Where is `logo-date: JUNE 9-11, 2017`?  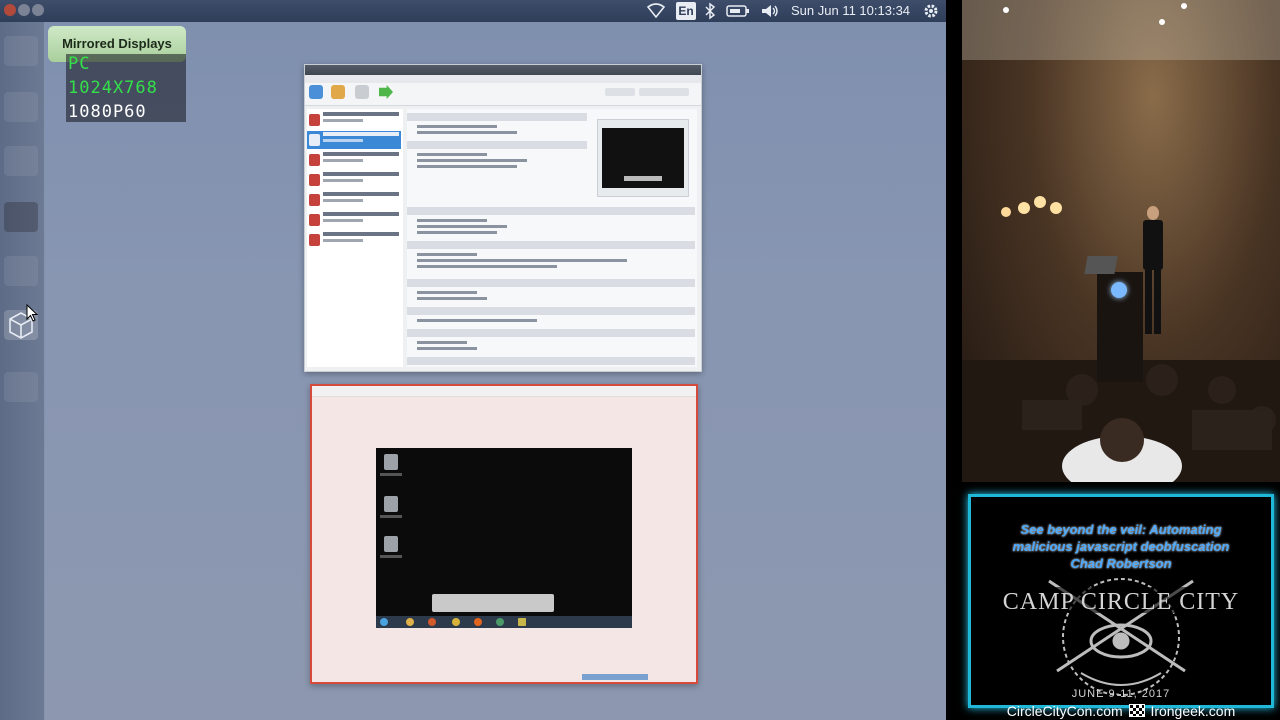
logo-date: JUNE 9-11, 2017 is located at coordinates (1121, 694).